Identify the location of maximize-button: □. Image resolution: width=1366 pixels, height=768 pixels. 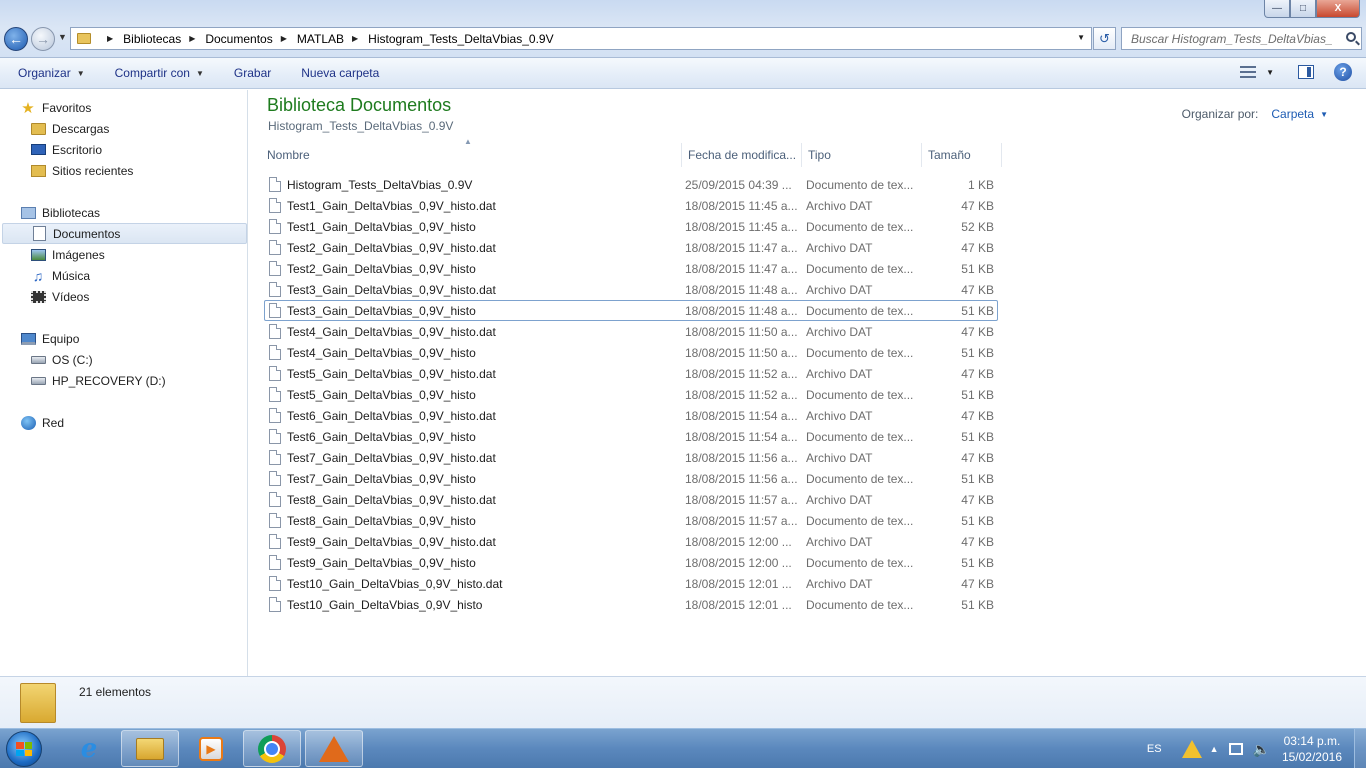
(1303, 9).